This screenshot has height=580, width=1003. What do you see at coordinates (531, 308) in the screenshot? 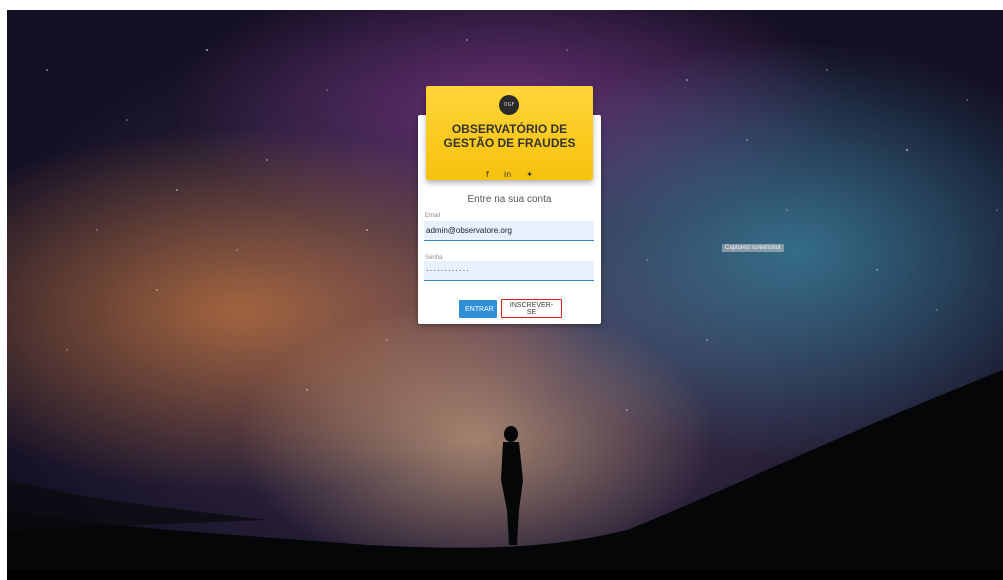
I see `signup-button: INSCREVER-SE` at bounding box center [531, 308].